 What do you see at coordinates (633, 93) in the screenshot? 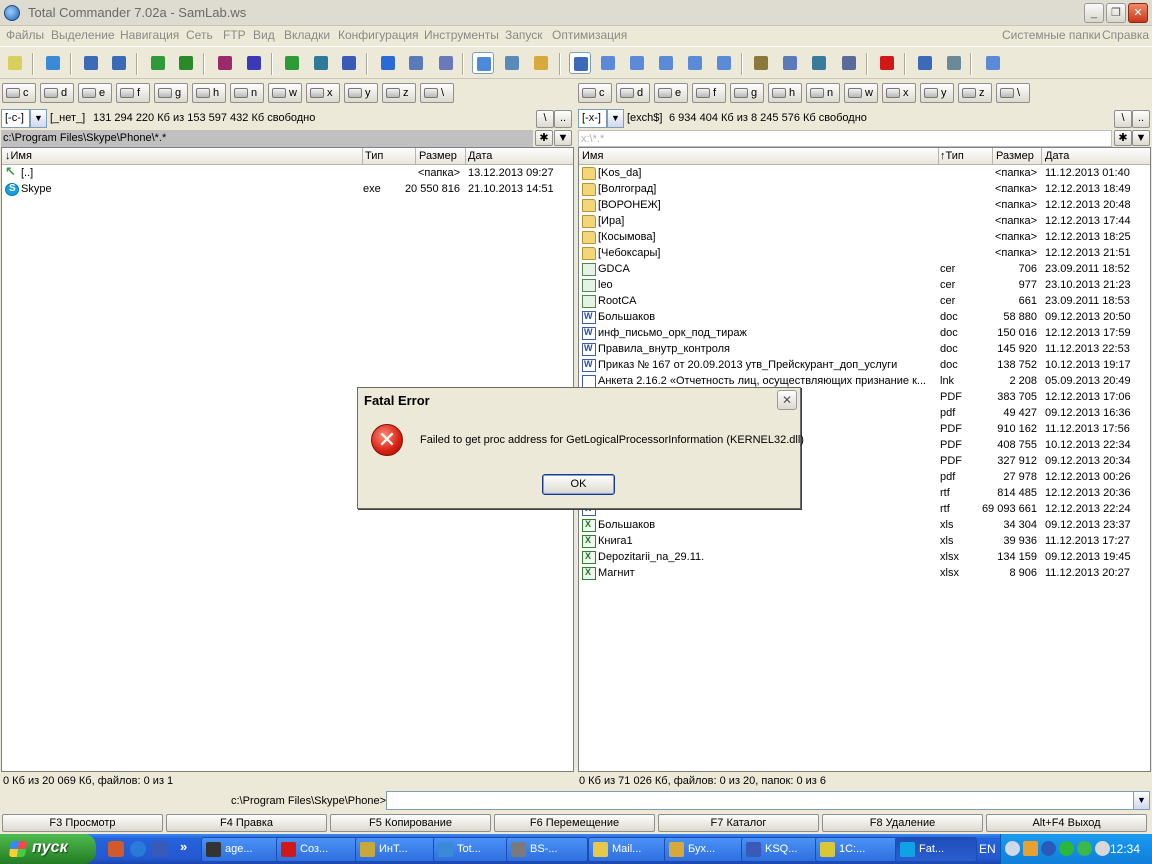
I see `right-drive-button: d` at bounding box center [633, 93].